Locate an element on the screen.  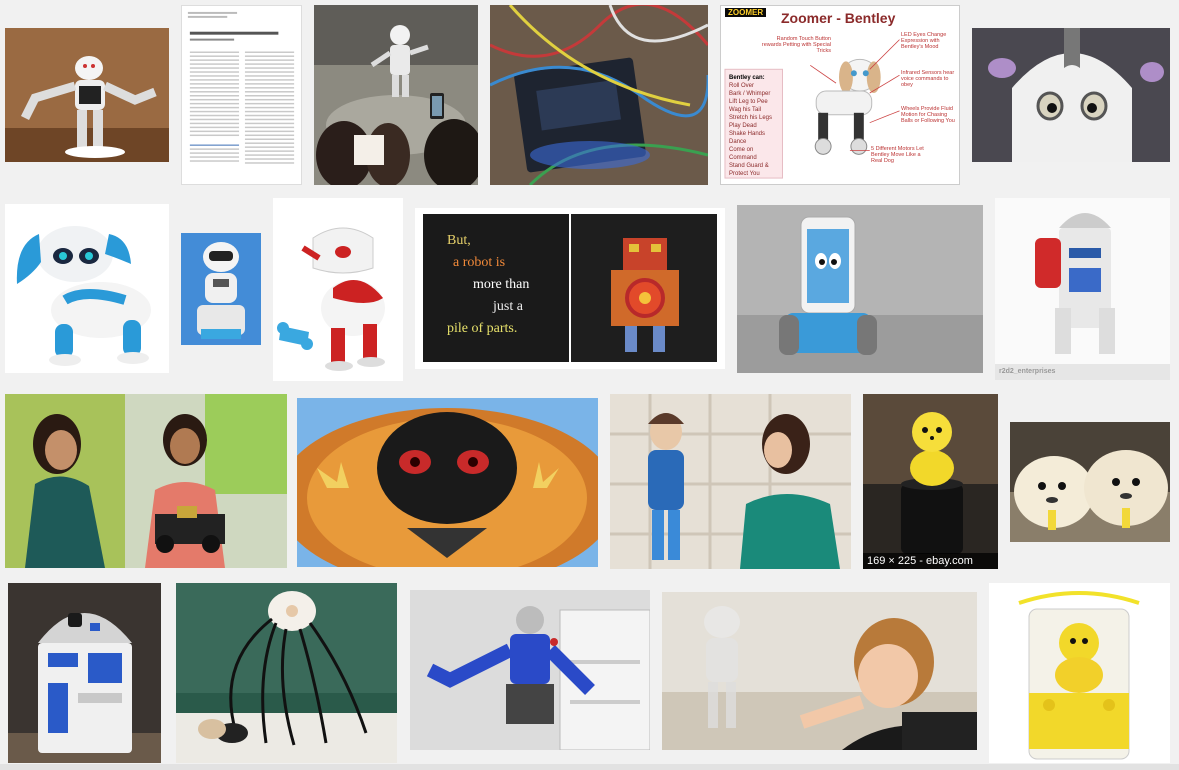
result-image-teksta-dino is located at coordinates (338, 289).